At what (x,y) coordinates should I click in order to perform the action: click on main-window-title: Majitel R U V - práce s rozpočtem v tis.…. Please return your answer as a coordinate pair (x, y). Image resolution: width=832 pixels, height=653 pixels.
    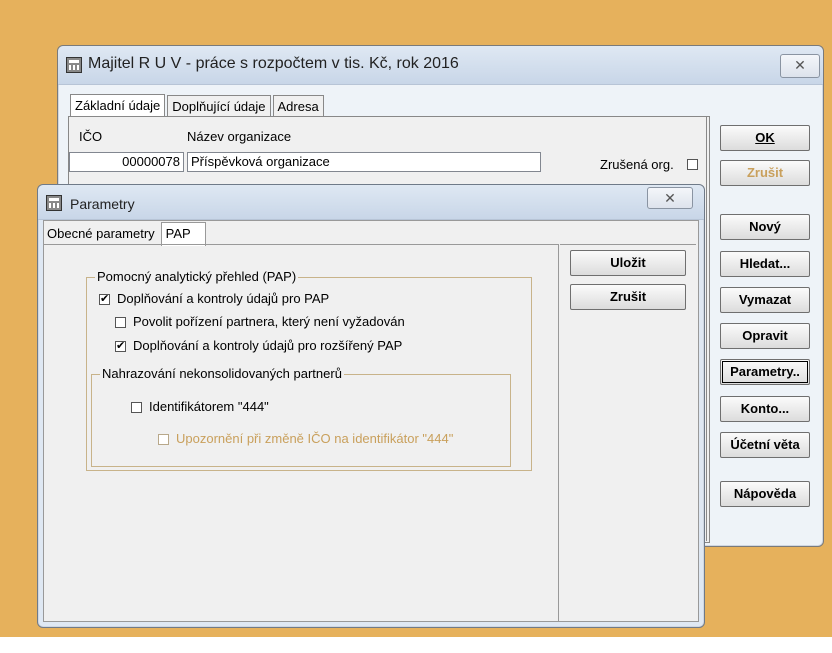
    Looking at the image, I should click on (273, 63).